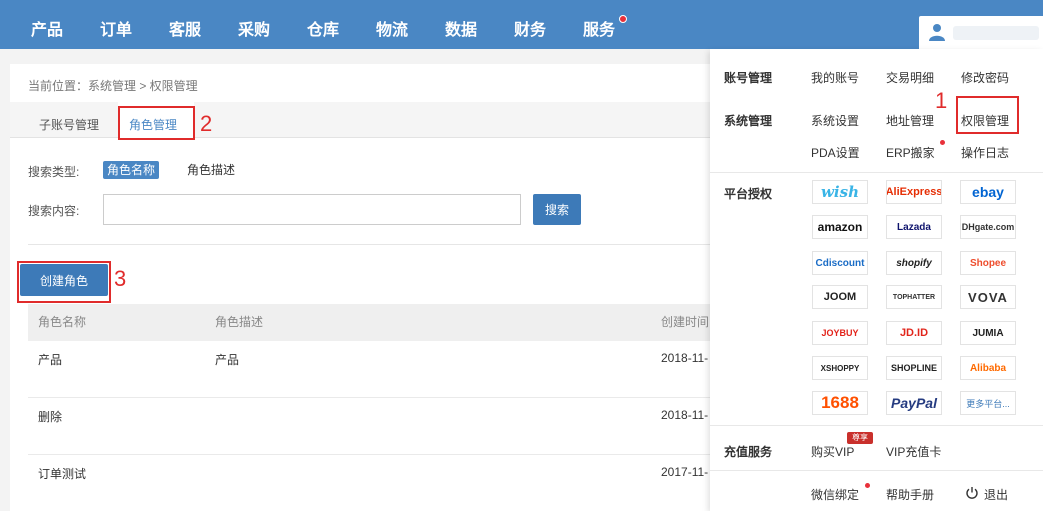  What do you see at coordinates (254, 24) in the screenshot?
I see `nav-purchase: 采购` at bounding box center [254, 24].